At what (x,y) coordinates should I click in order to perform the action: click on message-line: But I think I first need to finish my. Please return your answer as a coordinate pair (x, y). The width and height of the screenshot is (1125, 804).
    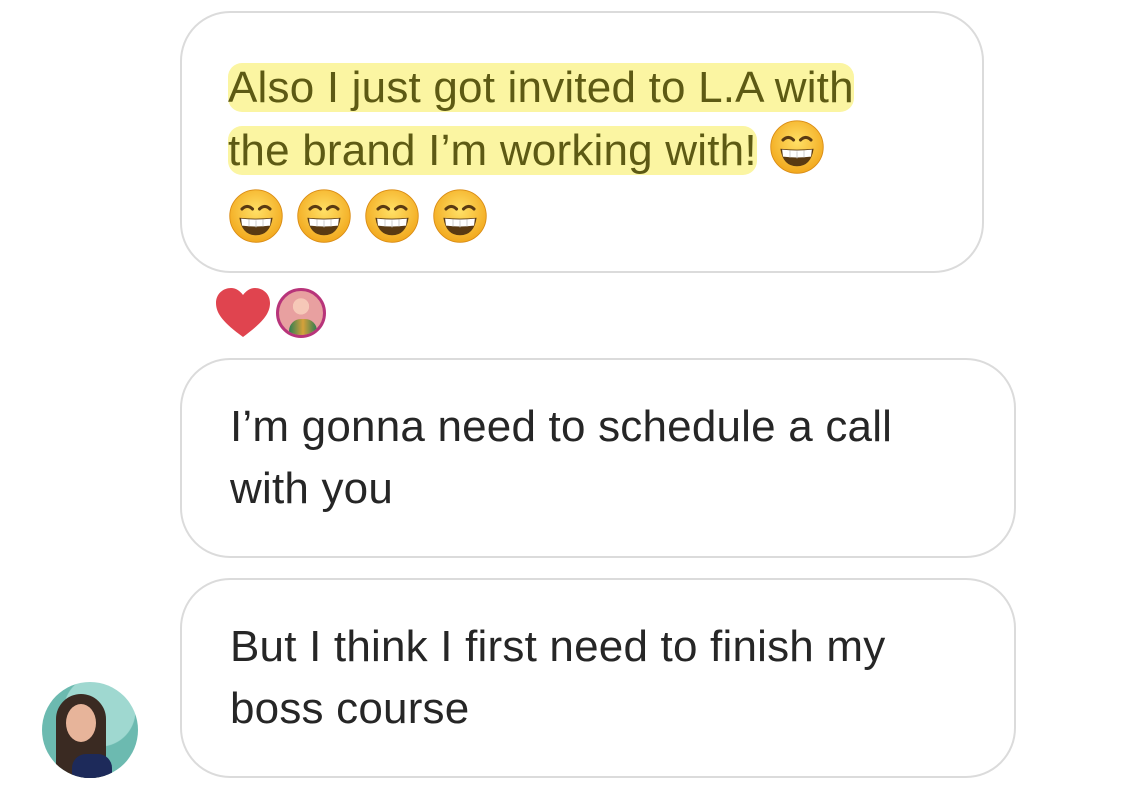
    Looking at the image, I should click on (558, 646).